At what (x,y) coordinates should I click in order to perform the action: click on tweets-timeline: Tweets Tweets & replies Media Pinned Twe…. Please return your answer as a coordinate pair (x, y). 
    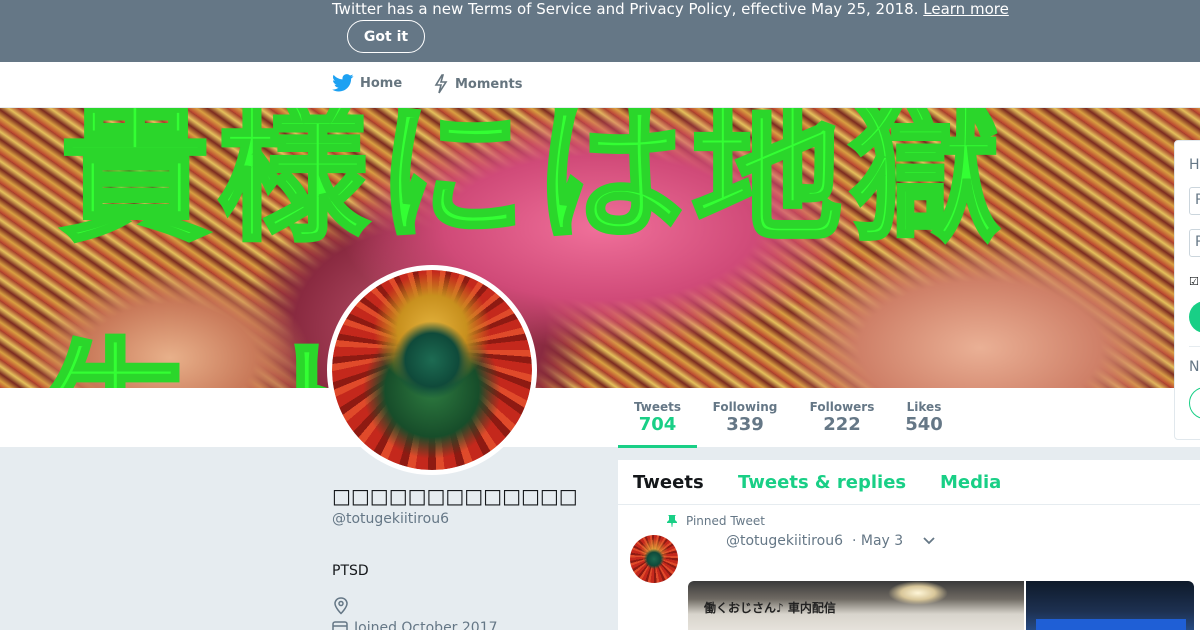
    Looking at the image, I should click on (909, 545).